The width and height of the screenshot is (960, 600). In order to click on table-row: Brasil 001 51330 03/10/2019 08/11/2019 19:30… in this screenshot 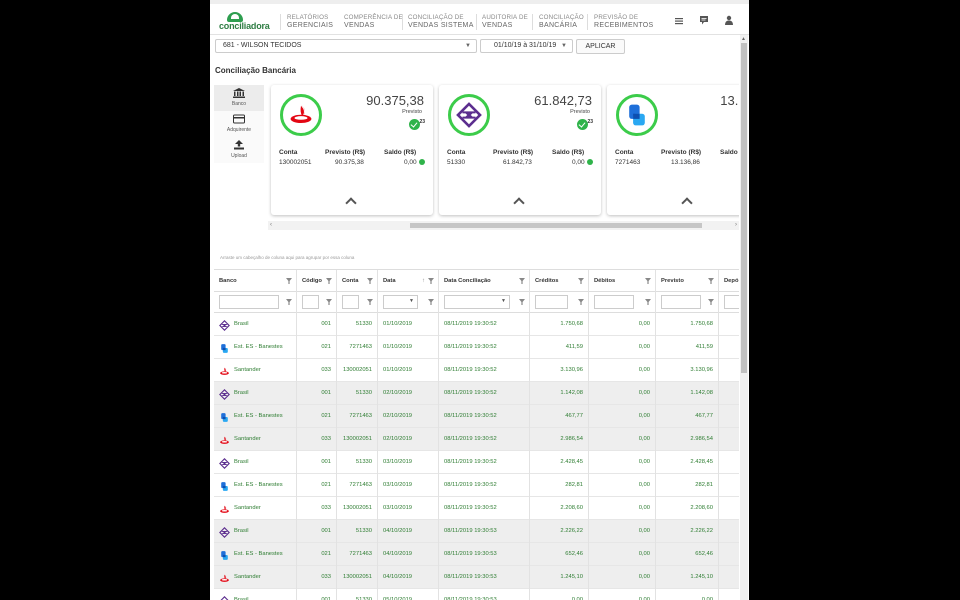, I will do `click(476, 462)`.